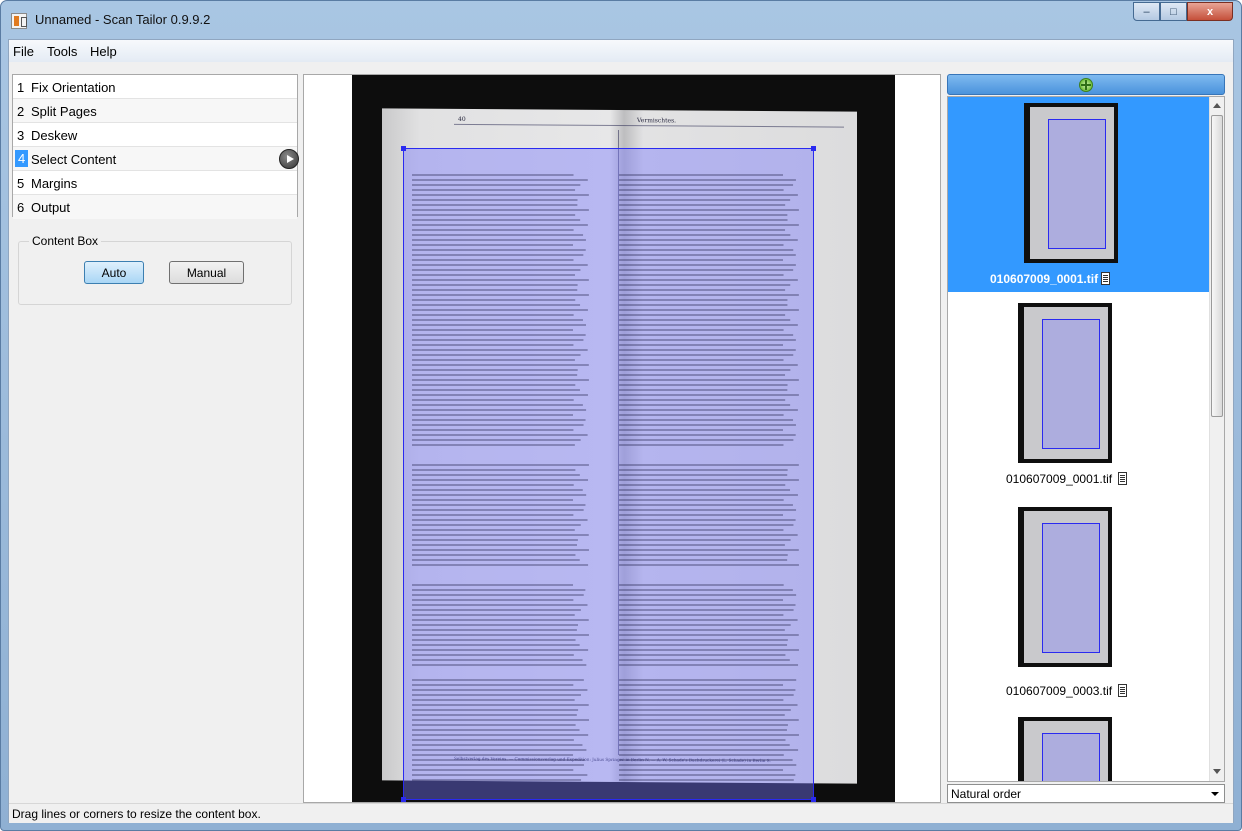 The height and width of the screenshot is (831, 1242). I want to click on thumbnail-toolbar, so click(1086, 84).